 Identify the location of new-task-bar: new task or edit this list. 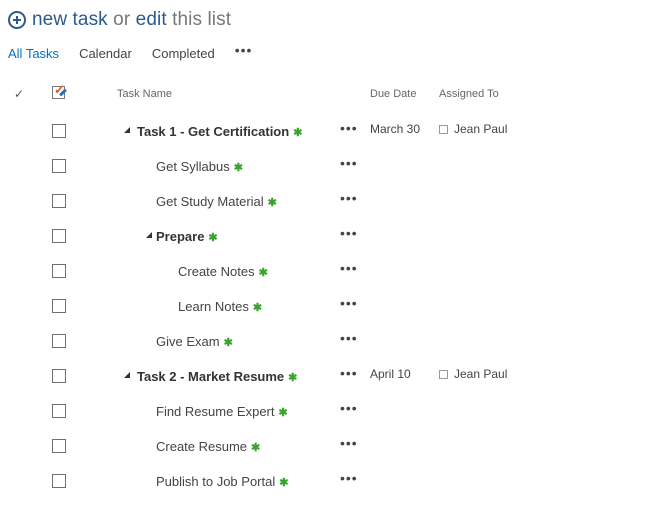
(119, 20).